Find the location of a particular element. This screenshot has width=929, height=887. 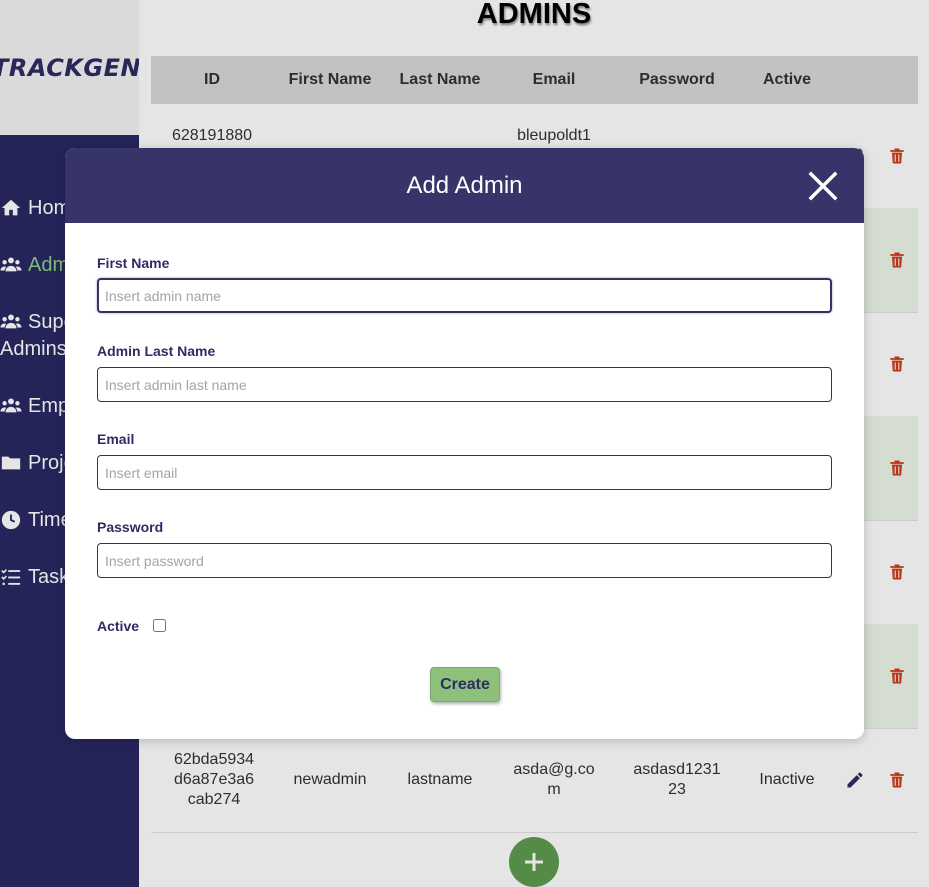

modal-title: Add Admin is located at coordinates (464, 185).